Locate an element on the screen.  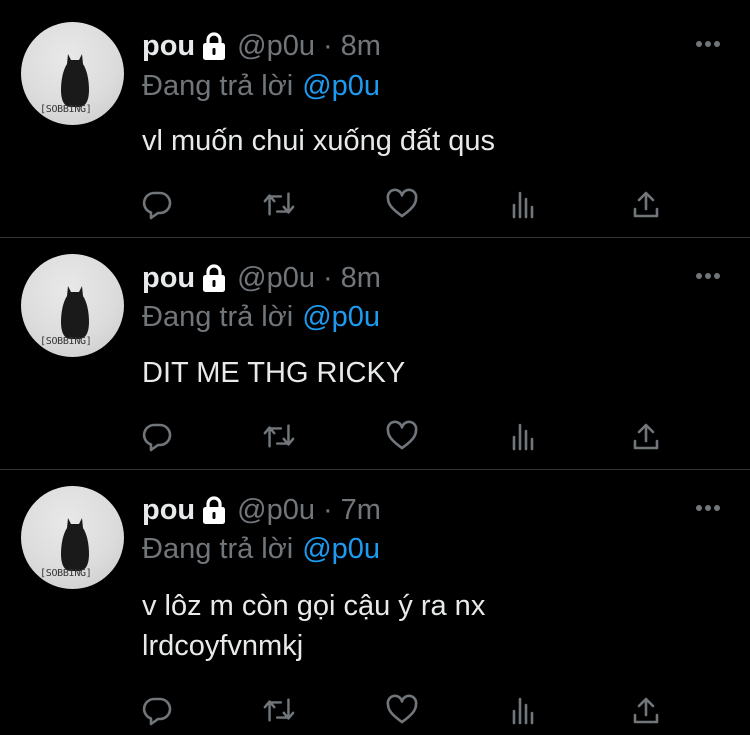
tweet-text-line: lrdcoyfvnmkj is located at coordinates (223, 646).